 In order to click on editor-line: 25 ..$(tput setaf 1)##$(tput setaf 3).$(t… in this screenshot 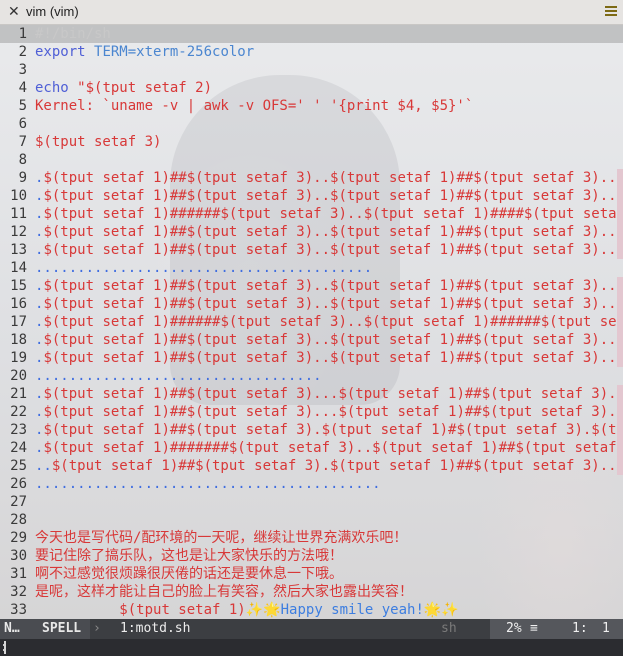, I will do `click(311, 466)`.